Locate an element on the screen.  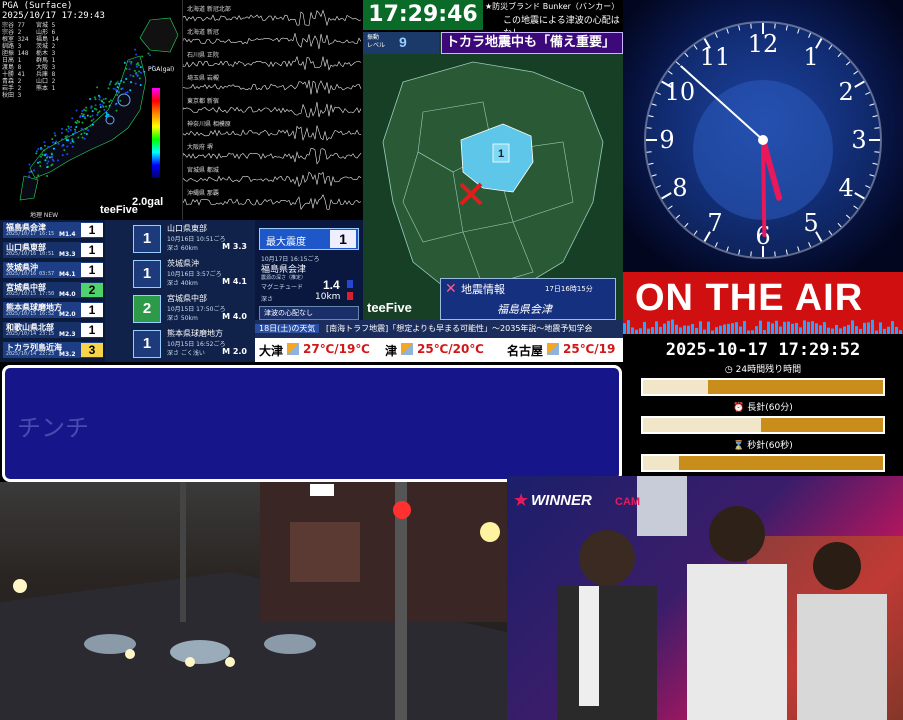
quake-detail-time: 10月15日 17:50ごろ is located at coordinates (196, 309).